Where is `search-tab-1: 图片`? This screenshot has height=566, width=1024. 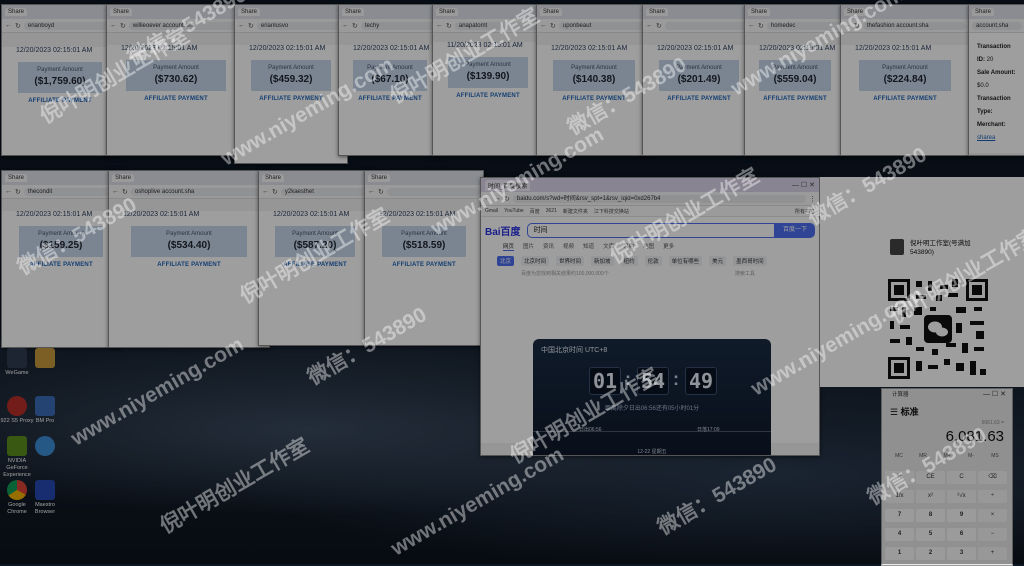
search-tab-1: 图片 is located at coordinates (528, 246).